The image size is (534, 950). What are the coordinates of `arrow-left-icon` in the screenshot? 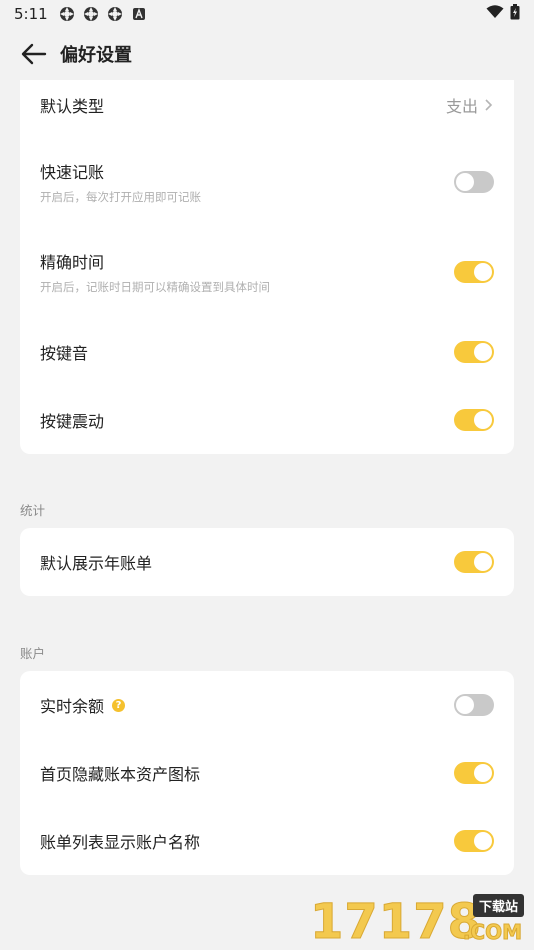 It's located at (34, 54).